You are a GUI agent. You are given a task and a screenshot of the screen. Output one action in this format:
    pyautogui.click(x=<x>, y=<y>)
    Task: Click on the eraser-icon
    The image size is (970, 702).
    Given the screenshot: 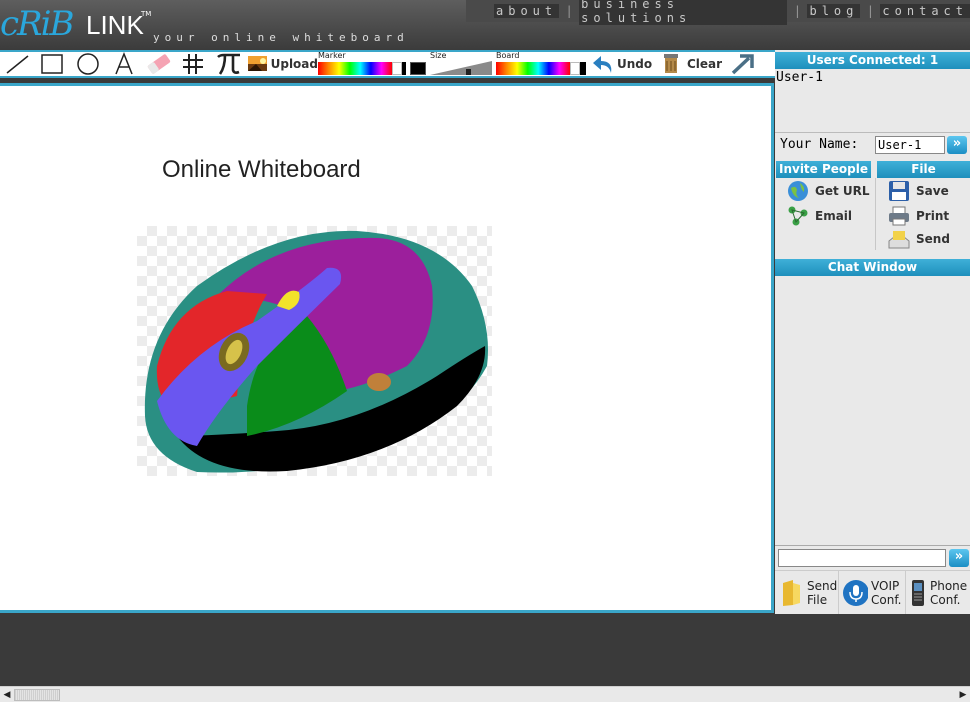 What is the action you would take?
    pyautogui.click(x=159, y=64)
    